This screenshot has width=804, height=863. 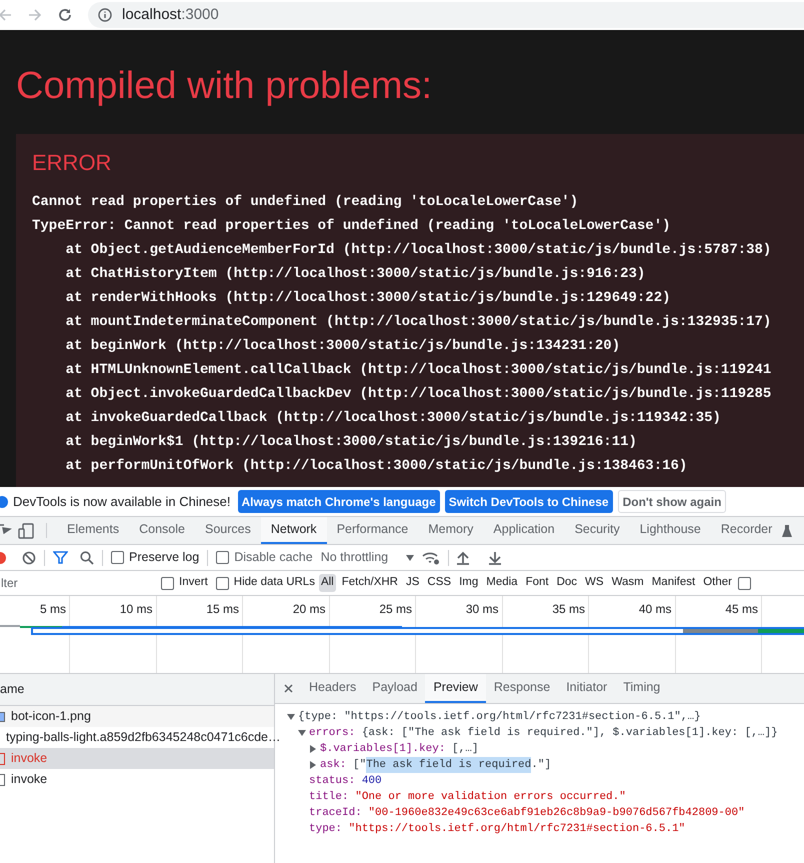 I want to click on infobar-button: Switch DevTools to Chinese, so click(x=528, y=501).